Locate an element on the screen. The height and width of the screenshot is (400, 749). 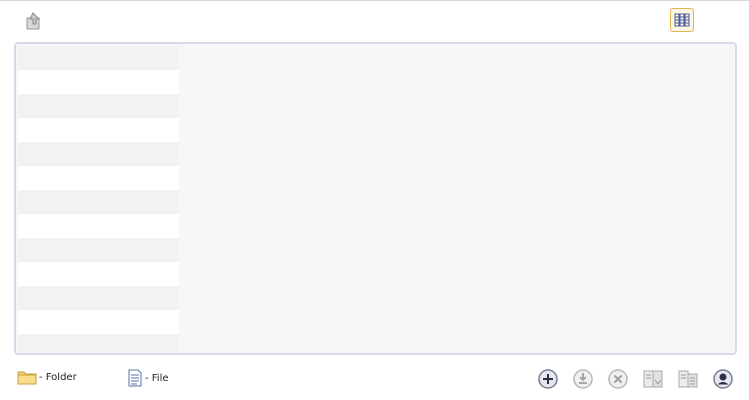
user-circle-icon is located at coordinates (723, 379).